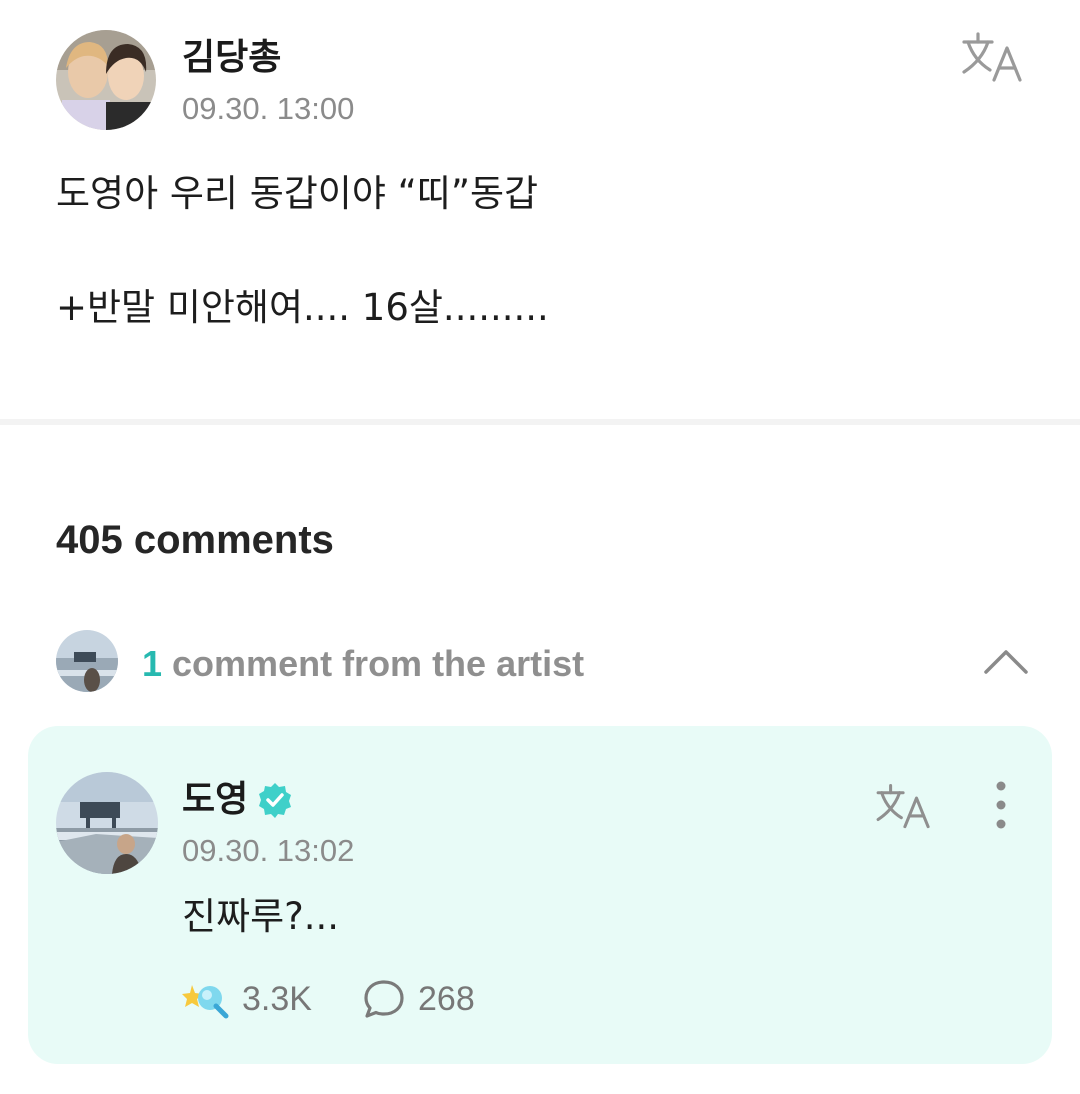 The image size is (1080, 1094). I want to click on verified-badge-icon, so click(275, 800).